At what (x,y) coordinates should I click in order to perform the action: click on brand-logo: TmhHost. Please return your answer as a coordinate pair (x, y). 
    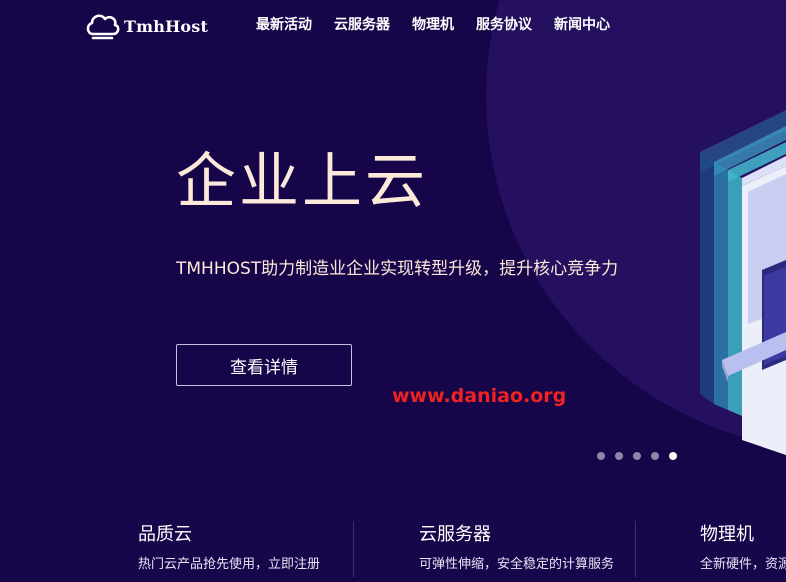
    Looking at the image, I should click on (146, 26).